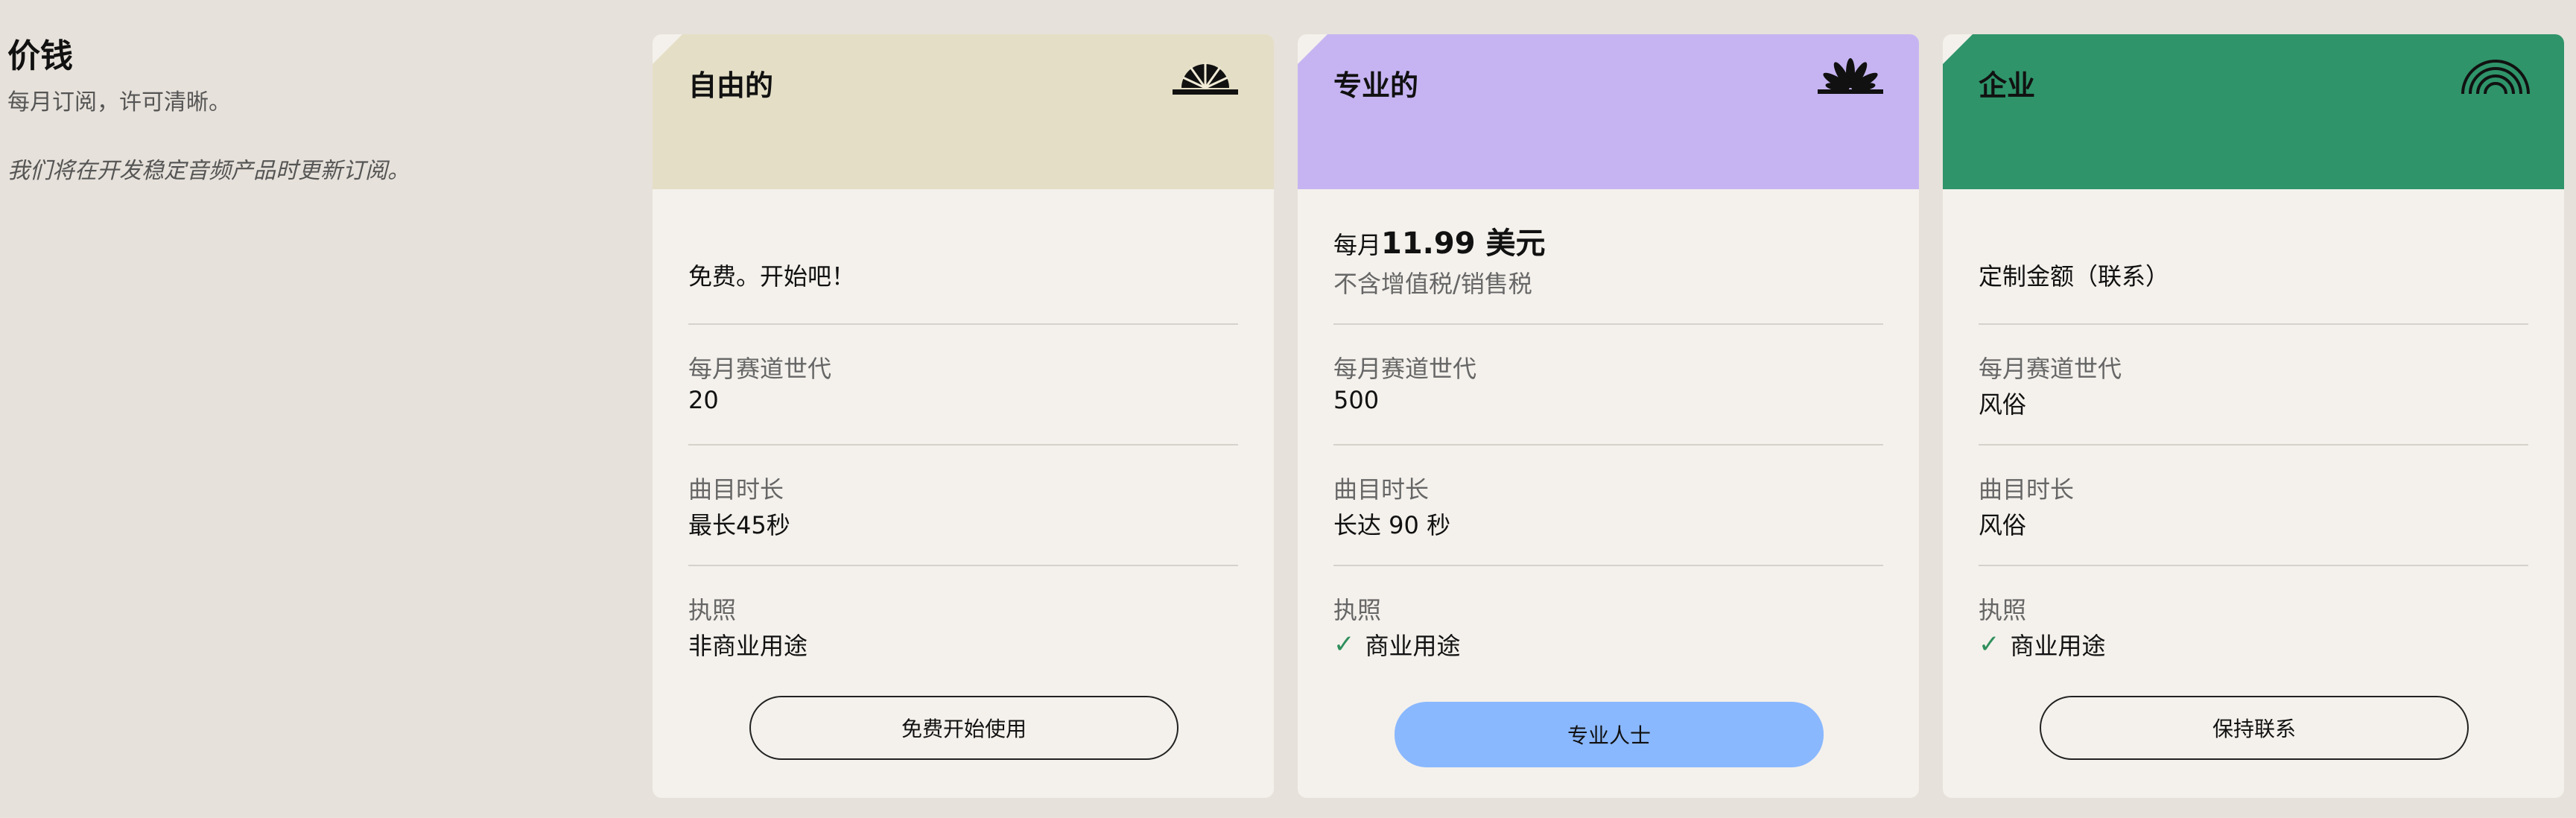 The height and width of the screenshot is (818, 2576). Describe the element at coordinates (2075, 276) in the screenshot. I see `price-text: 定制金额（联系）` at that location.